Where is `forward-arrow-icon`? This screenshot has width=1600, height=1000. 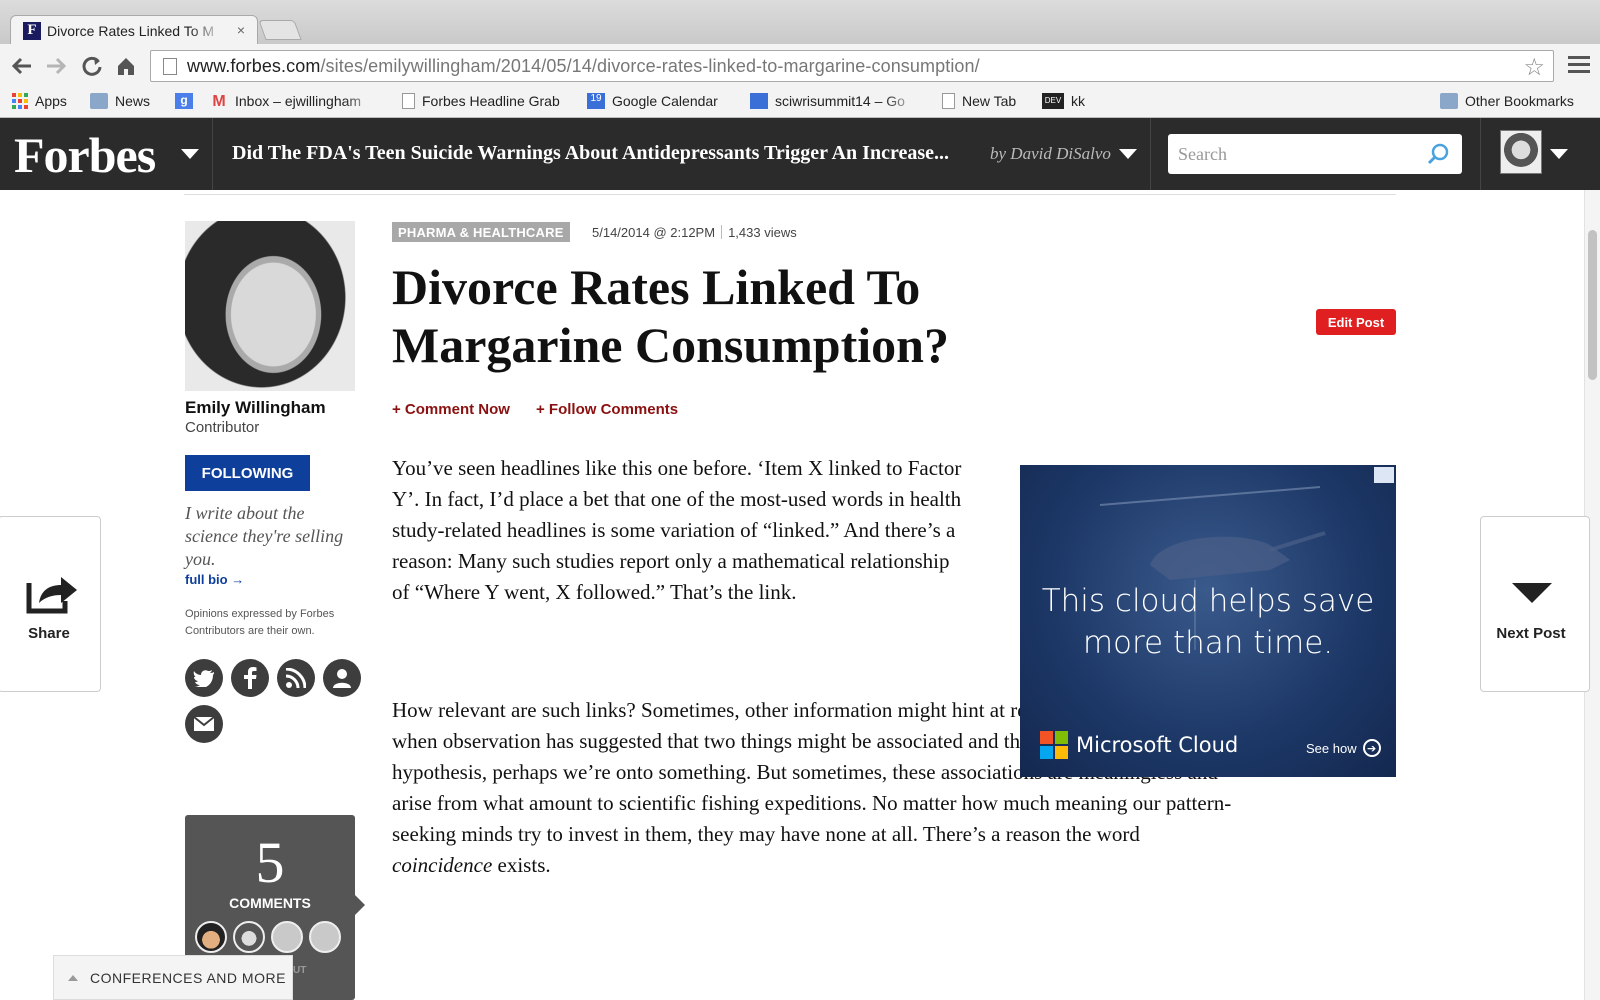 forward-arrow-icon is located at coordinates (57, 66).